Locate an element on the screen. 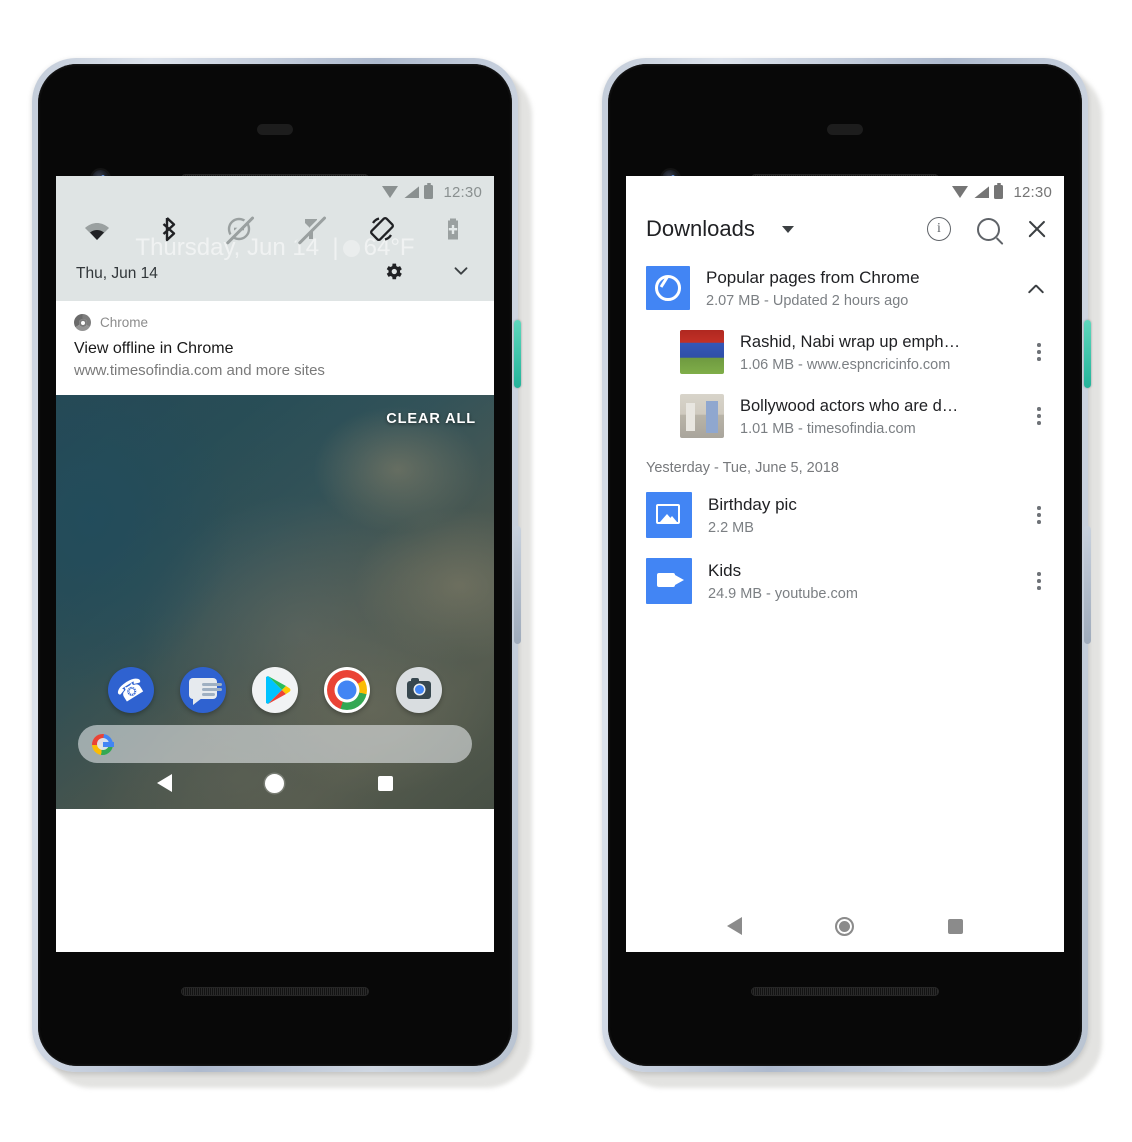 The width and height of the screenshot is (1132, 1142). group-title: Popular pages from Chrome is located at coordinates (813, 278).